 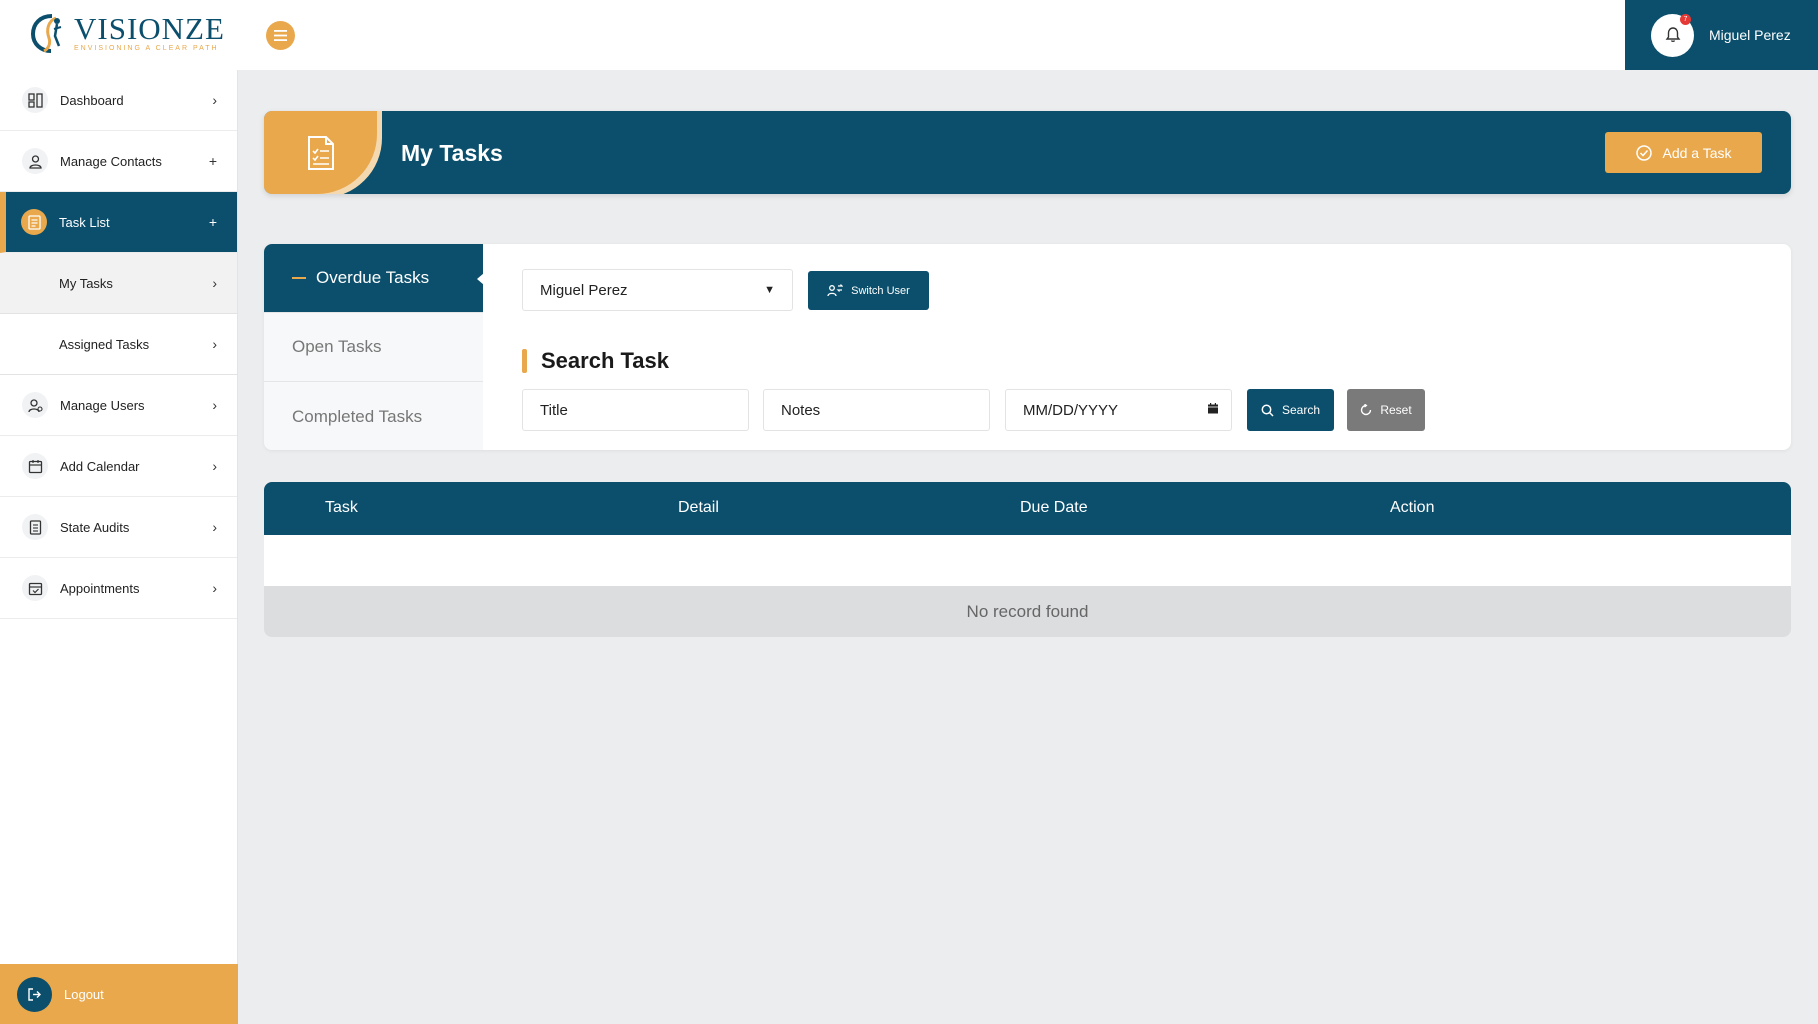 I want to click on column-header-detail: Detail, so click(x=698, y=508).